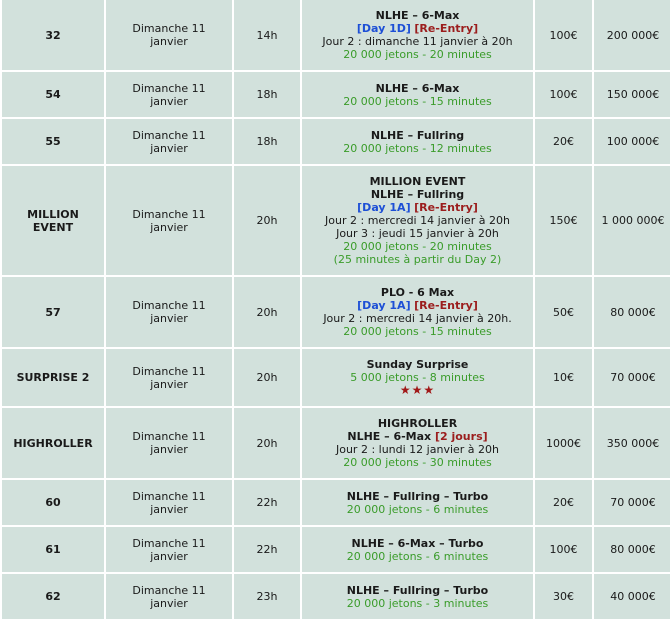 The image size is (670, 629). Describe the element at coordinates (53, 443) in the screenshot. I see `event-number-cell: HIGHROLLER` at that location.